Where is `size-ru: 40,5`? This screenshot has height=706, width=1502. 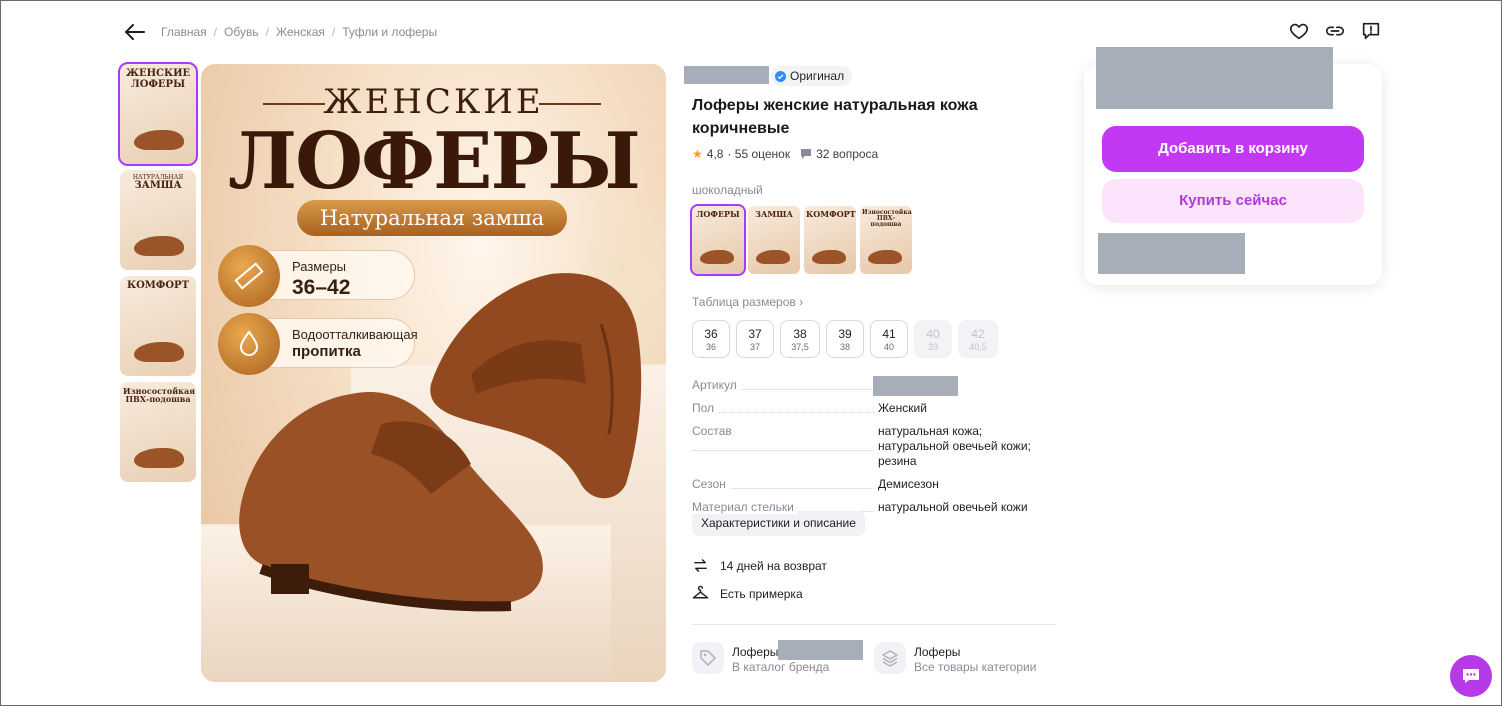 size-ru: 40,5 is located at coordinates (978, 347).